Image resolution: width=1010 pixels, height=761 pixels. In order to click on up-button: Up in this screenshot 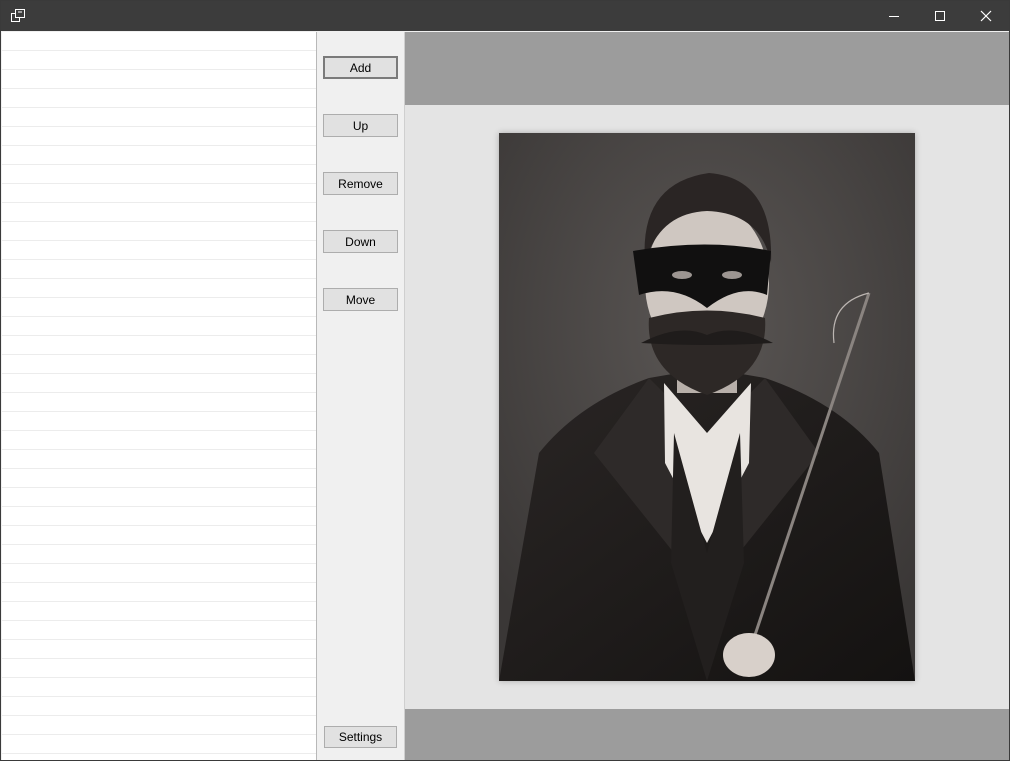, I will do `click(360, 125)`.